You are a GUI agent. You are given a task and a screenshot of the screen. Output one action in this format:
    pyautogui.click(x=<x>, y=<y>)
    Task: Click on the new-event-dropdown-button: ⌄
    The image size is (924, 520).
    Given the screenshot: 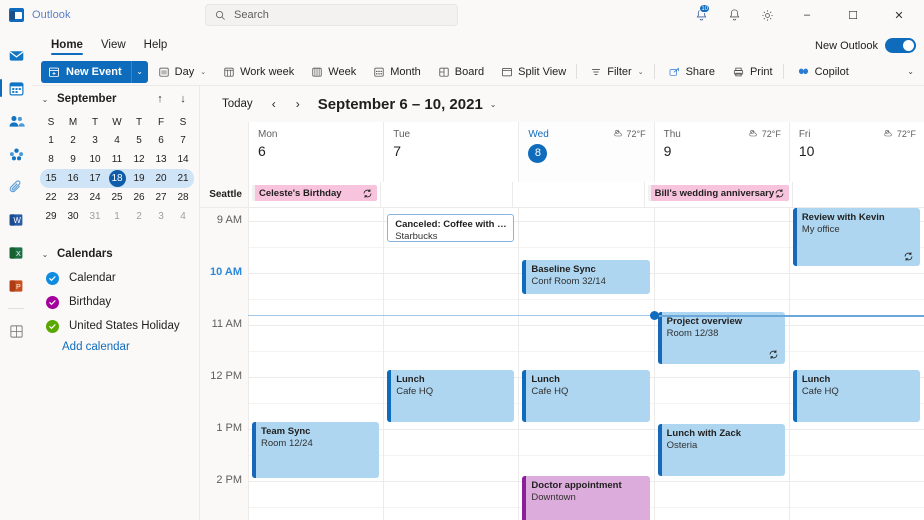 What is the action you would take?
    pyautogui.click(x=139, y=71)
    